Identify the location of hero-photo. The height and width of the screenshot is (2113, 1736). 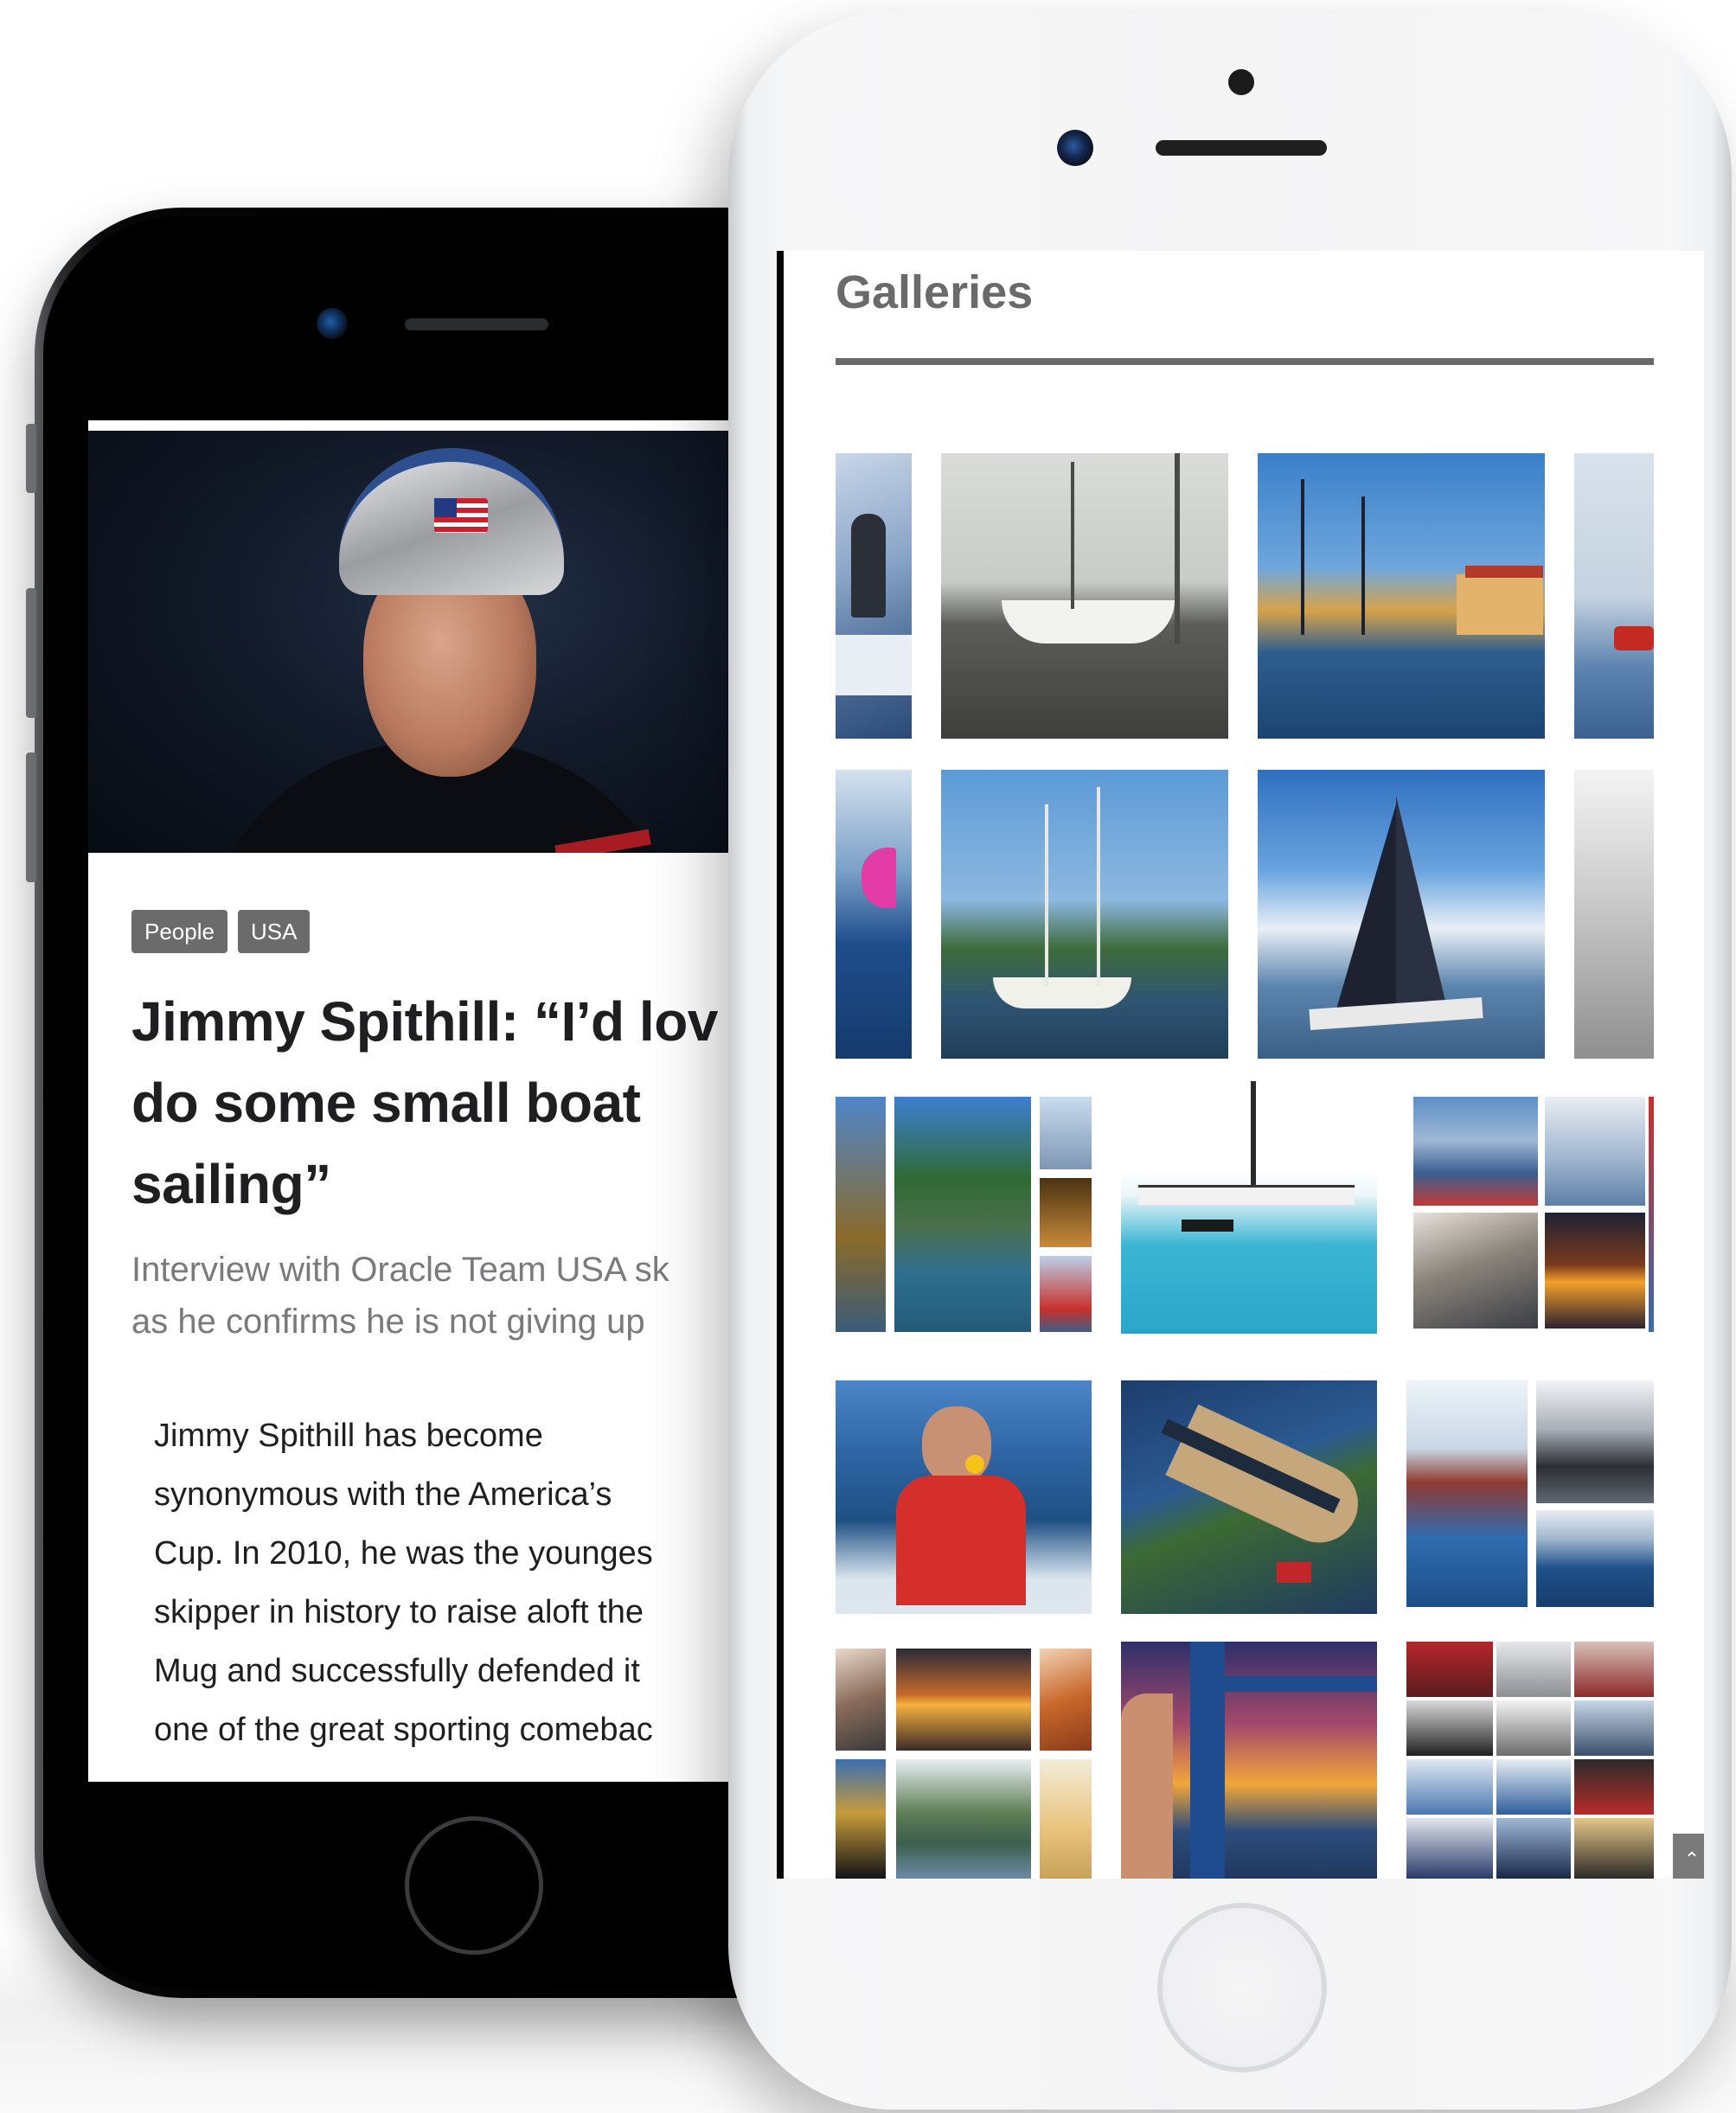
(408, 642).